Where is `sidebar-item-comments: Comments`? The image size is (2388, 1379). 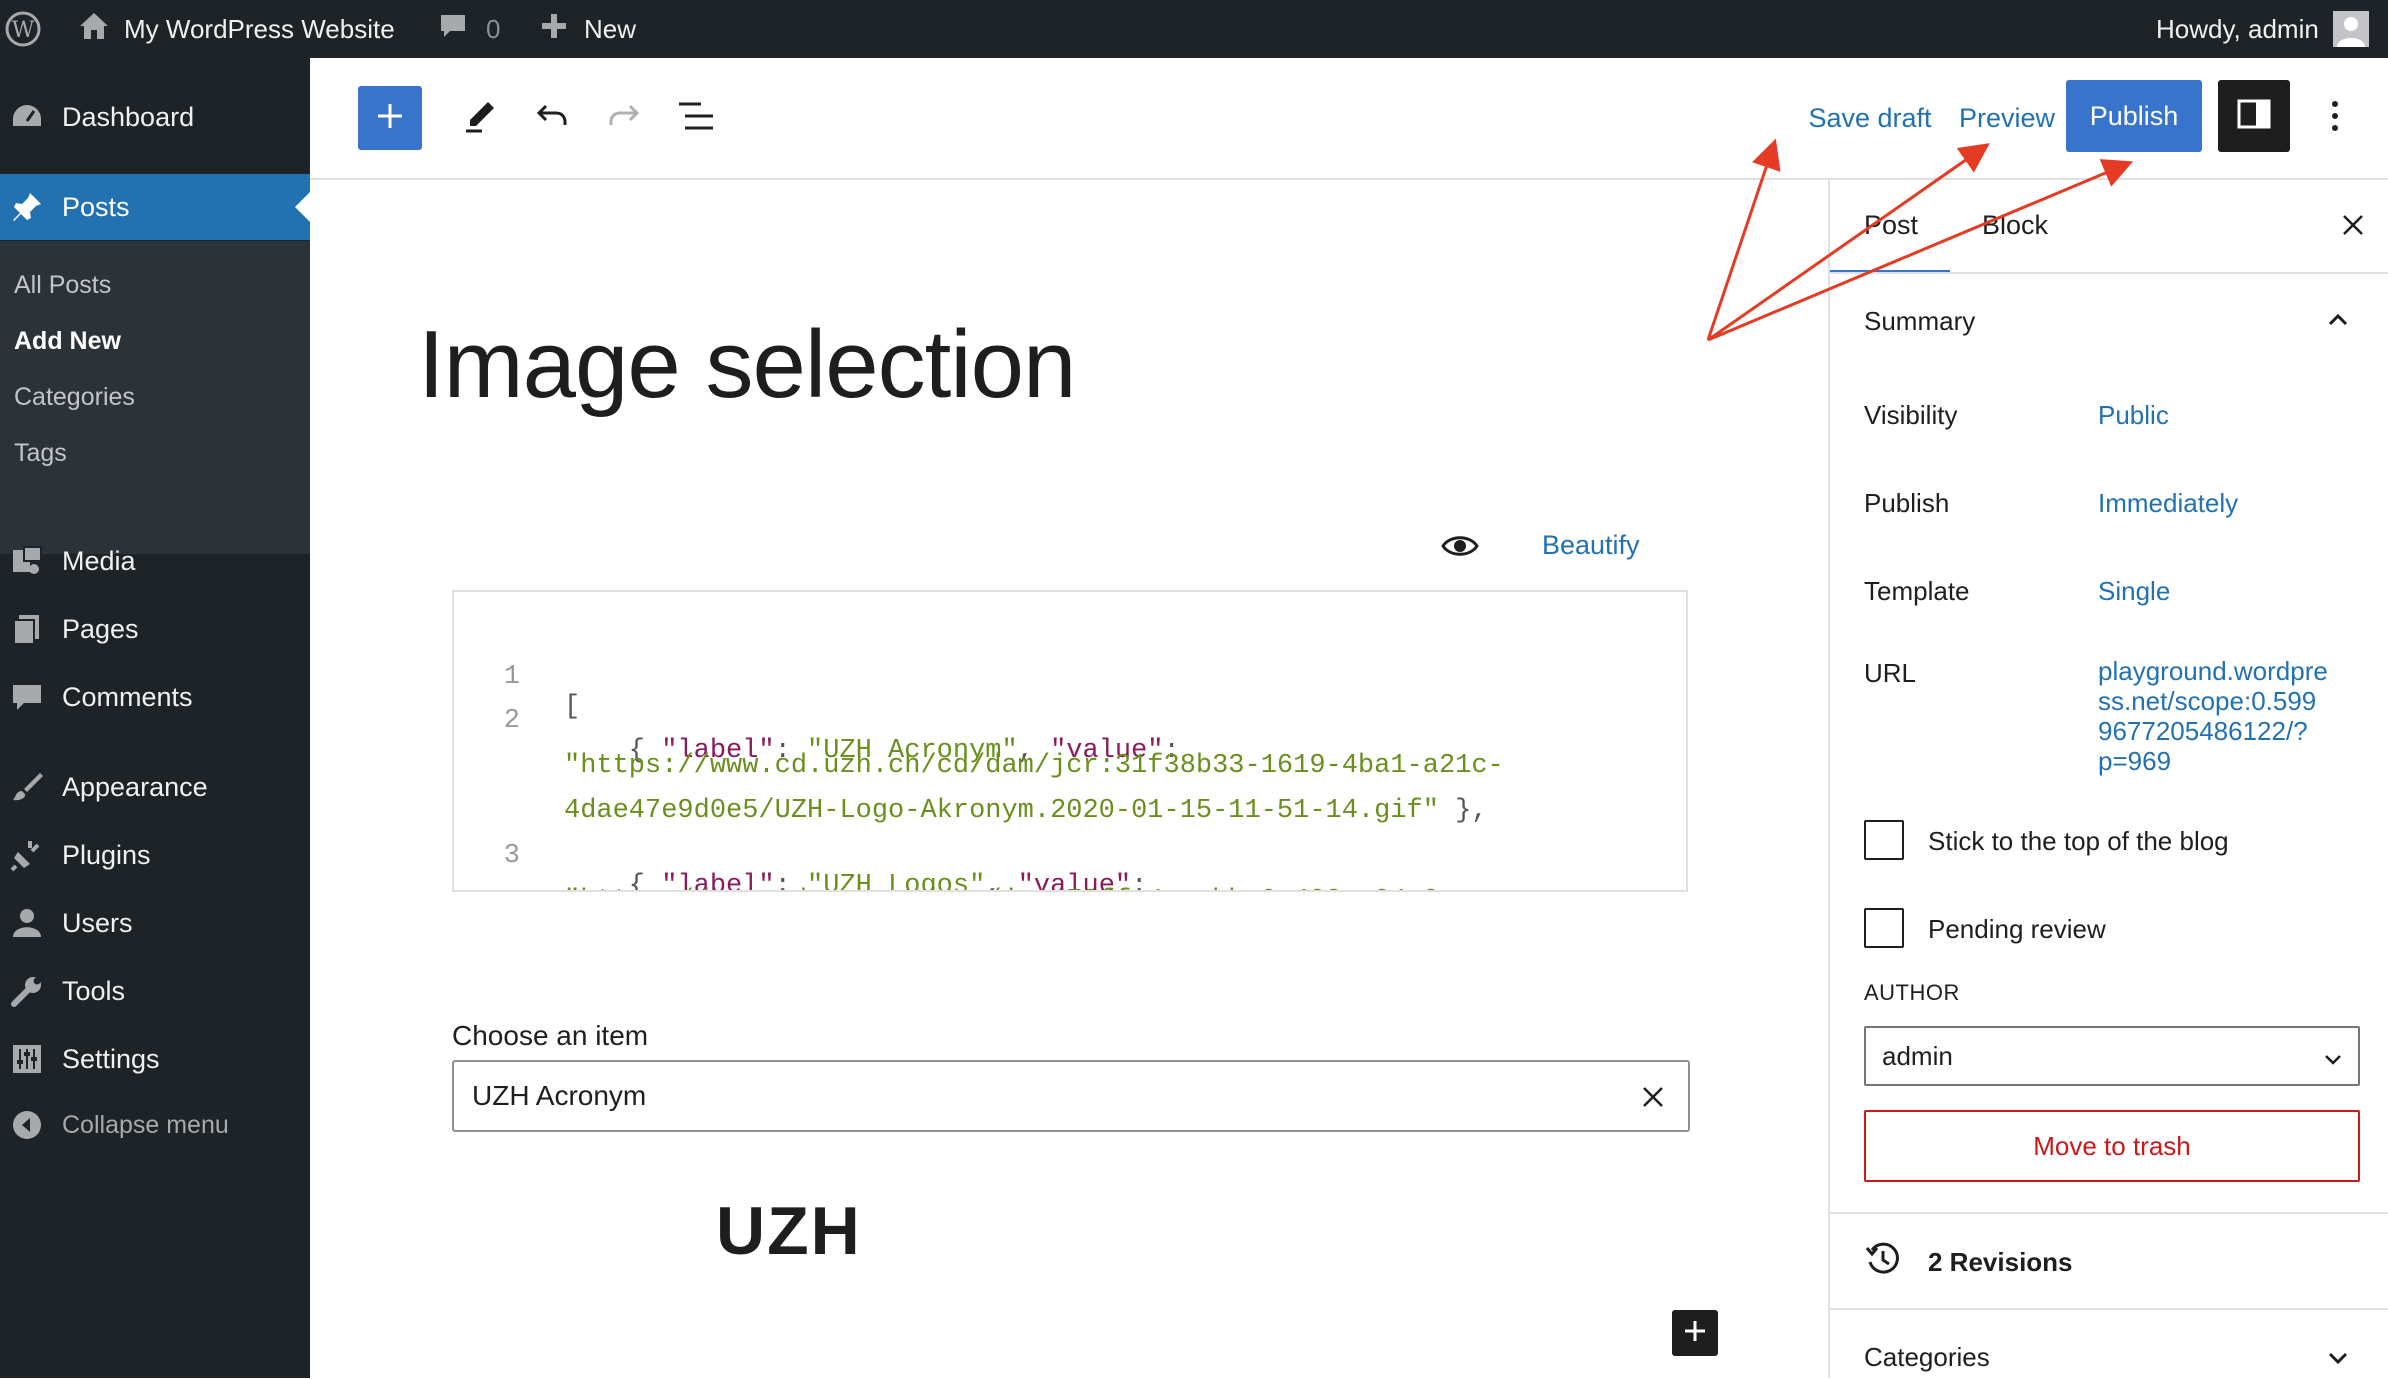
sidebar-item-comments: Comments is located at coordinates (155, 697).